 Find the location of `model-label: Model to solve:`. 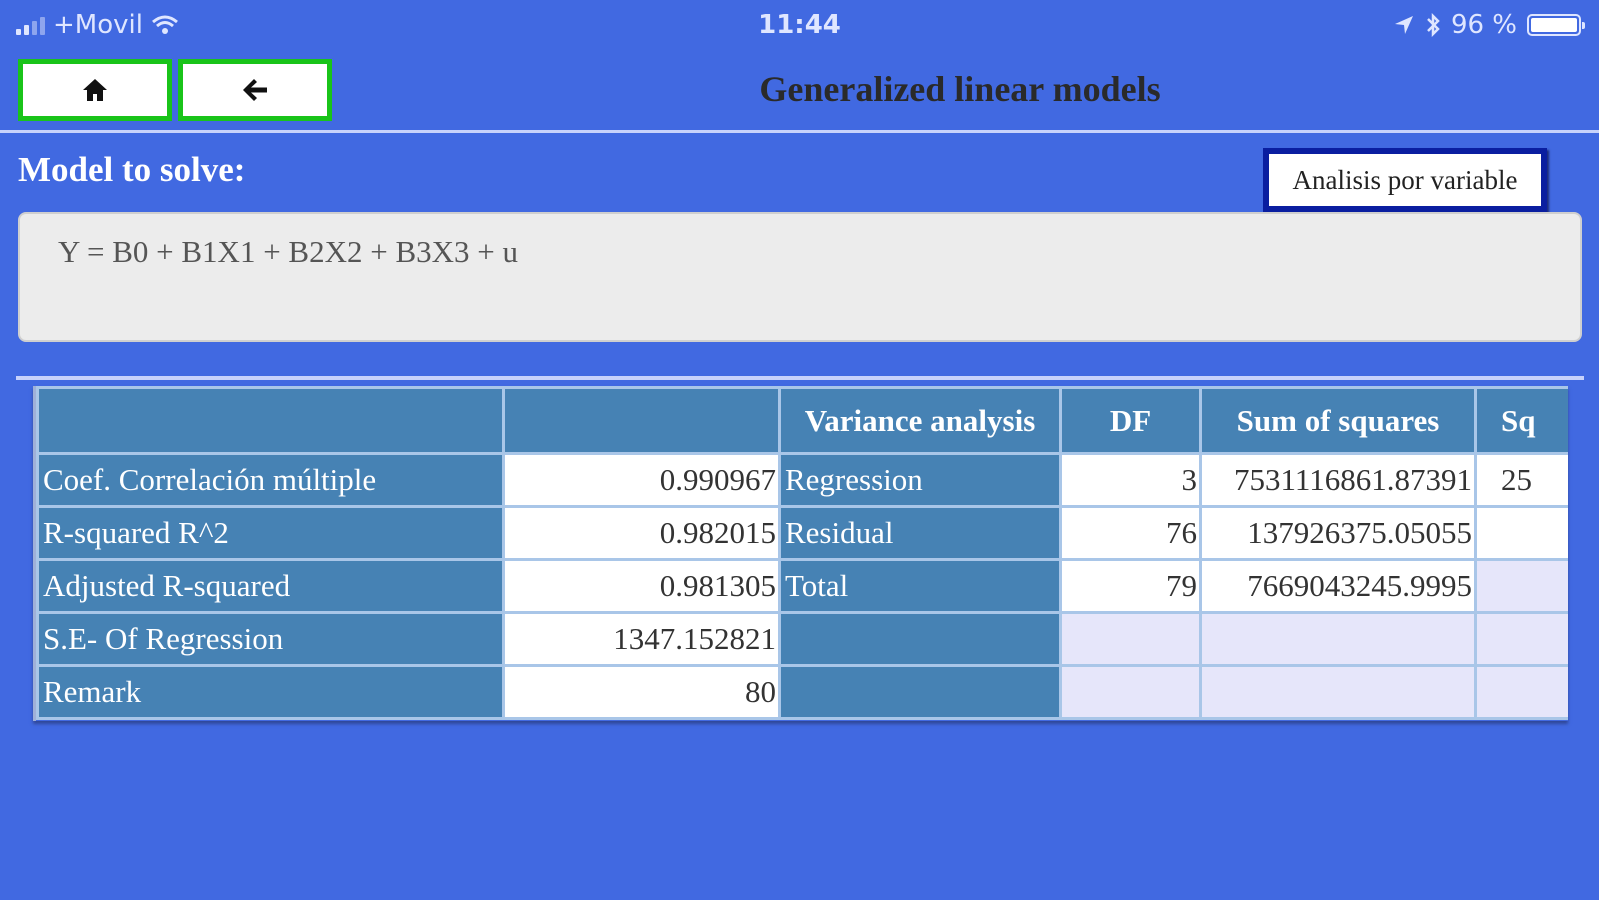

model-label: Model to solve: is located at coordinates (132, 169).